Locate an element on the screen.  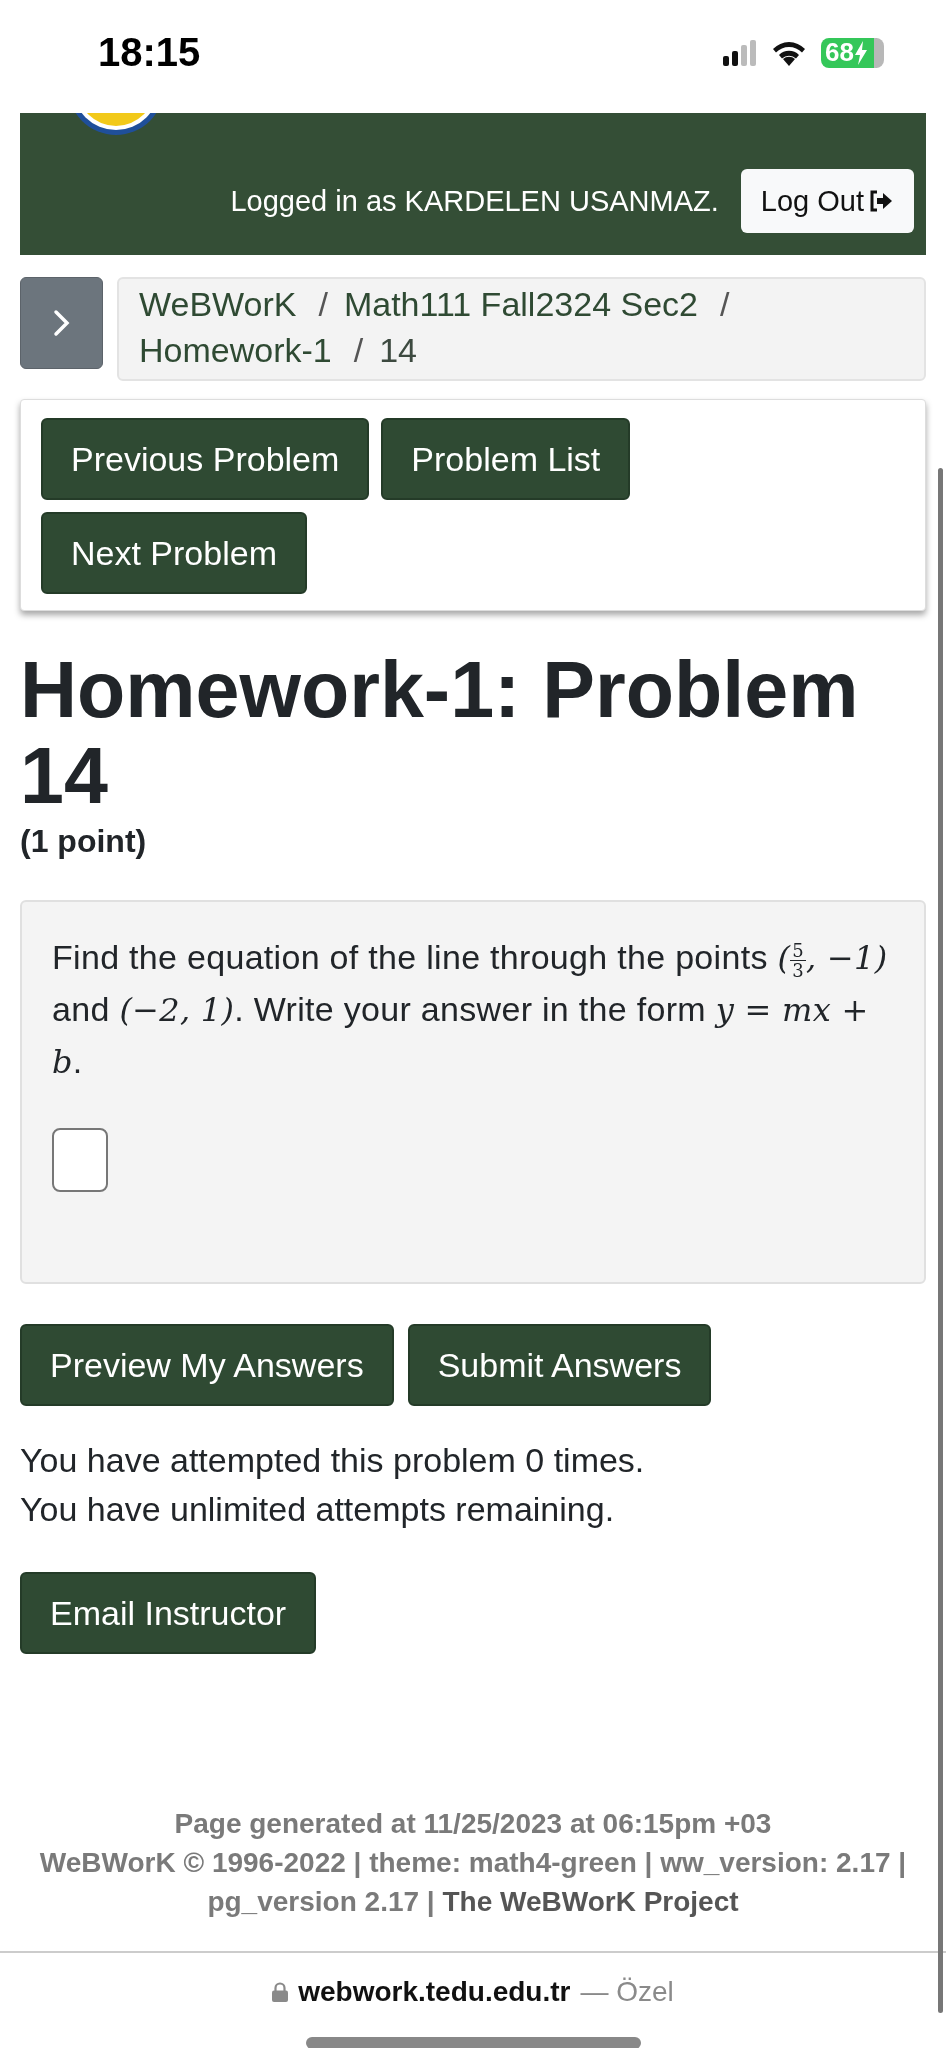
attempts-text: You have attempted this problem 0 times. is located at coordinates (333, 1460).